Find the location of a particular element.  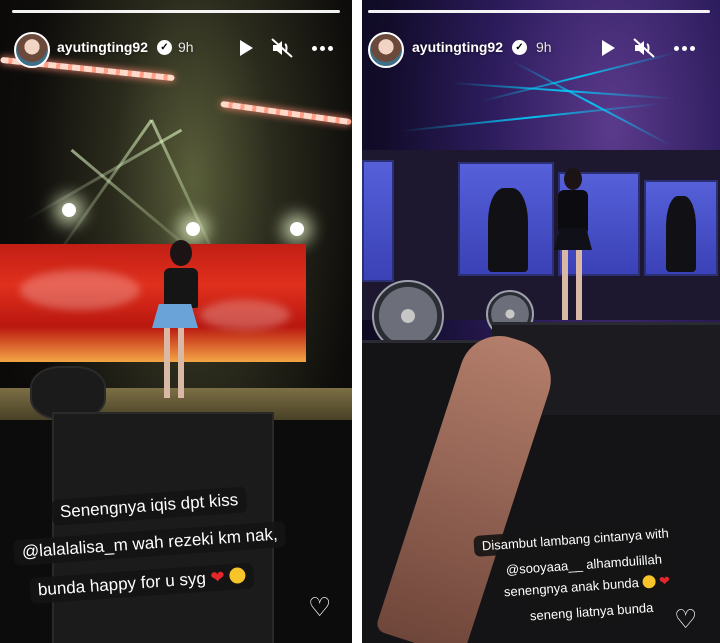

crying-face-icon is located at coordinates (648, 581).